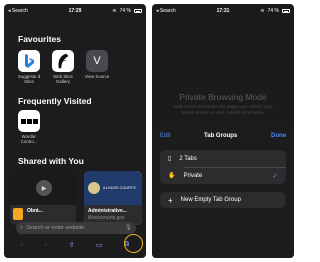 The image size is (320, 262). I want to click on status-time: 17:29, so click(75, 11).